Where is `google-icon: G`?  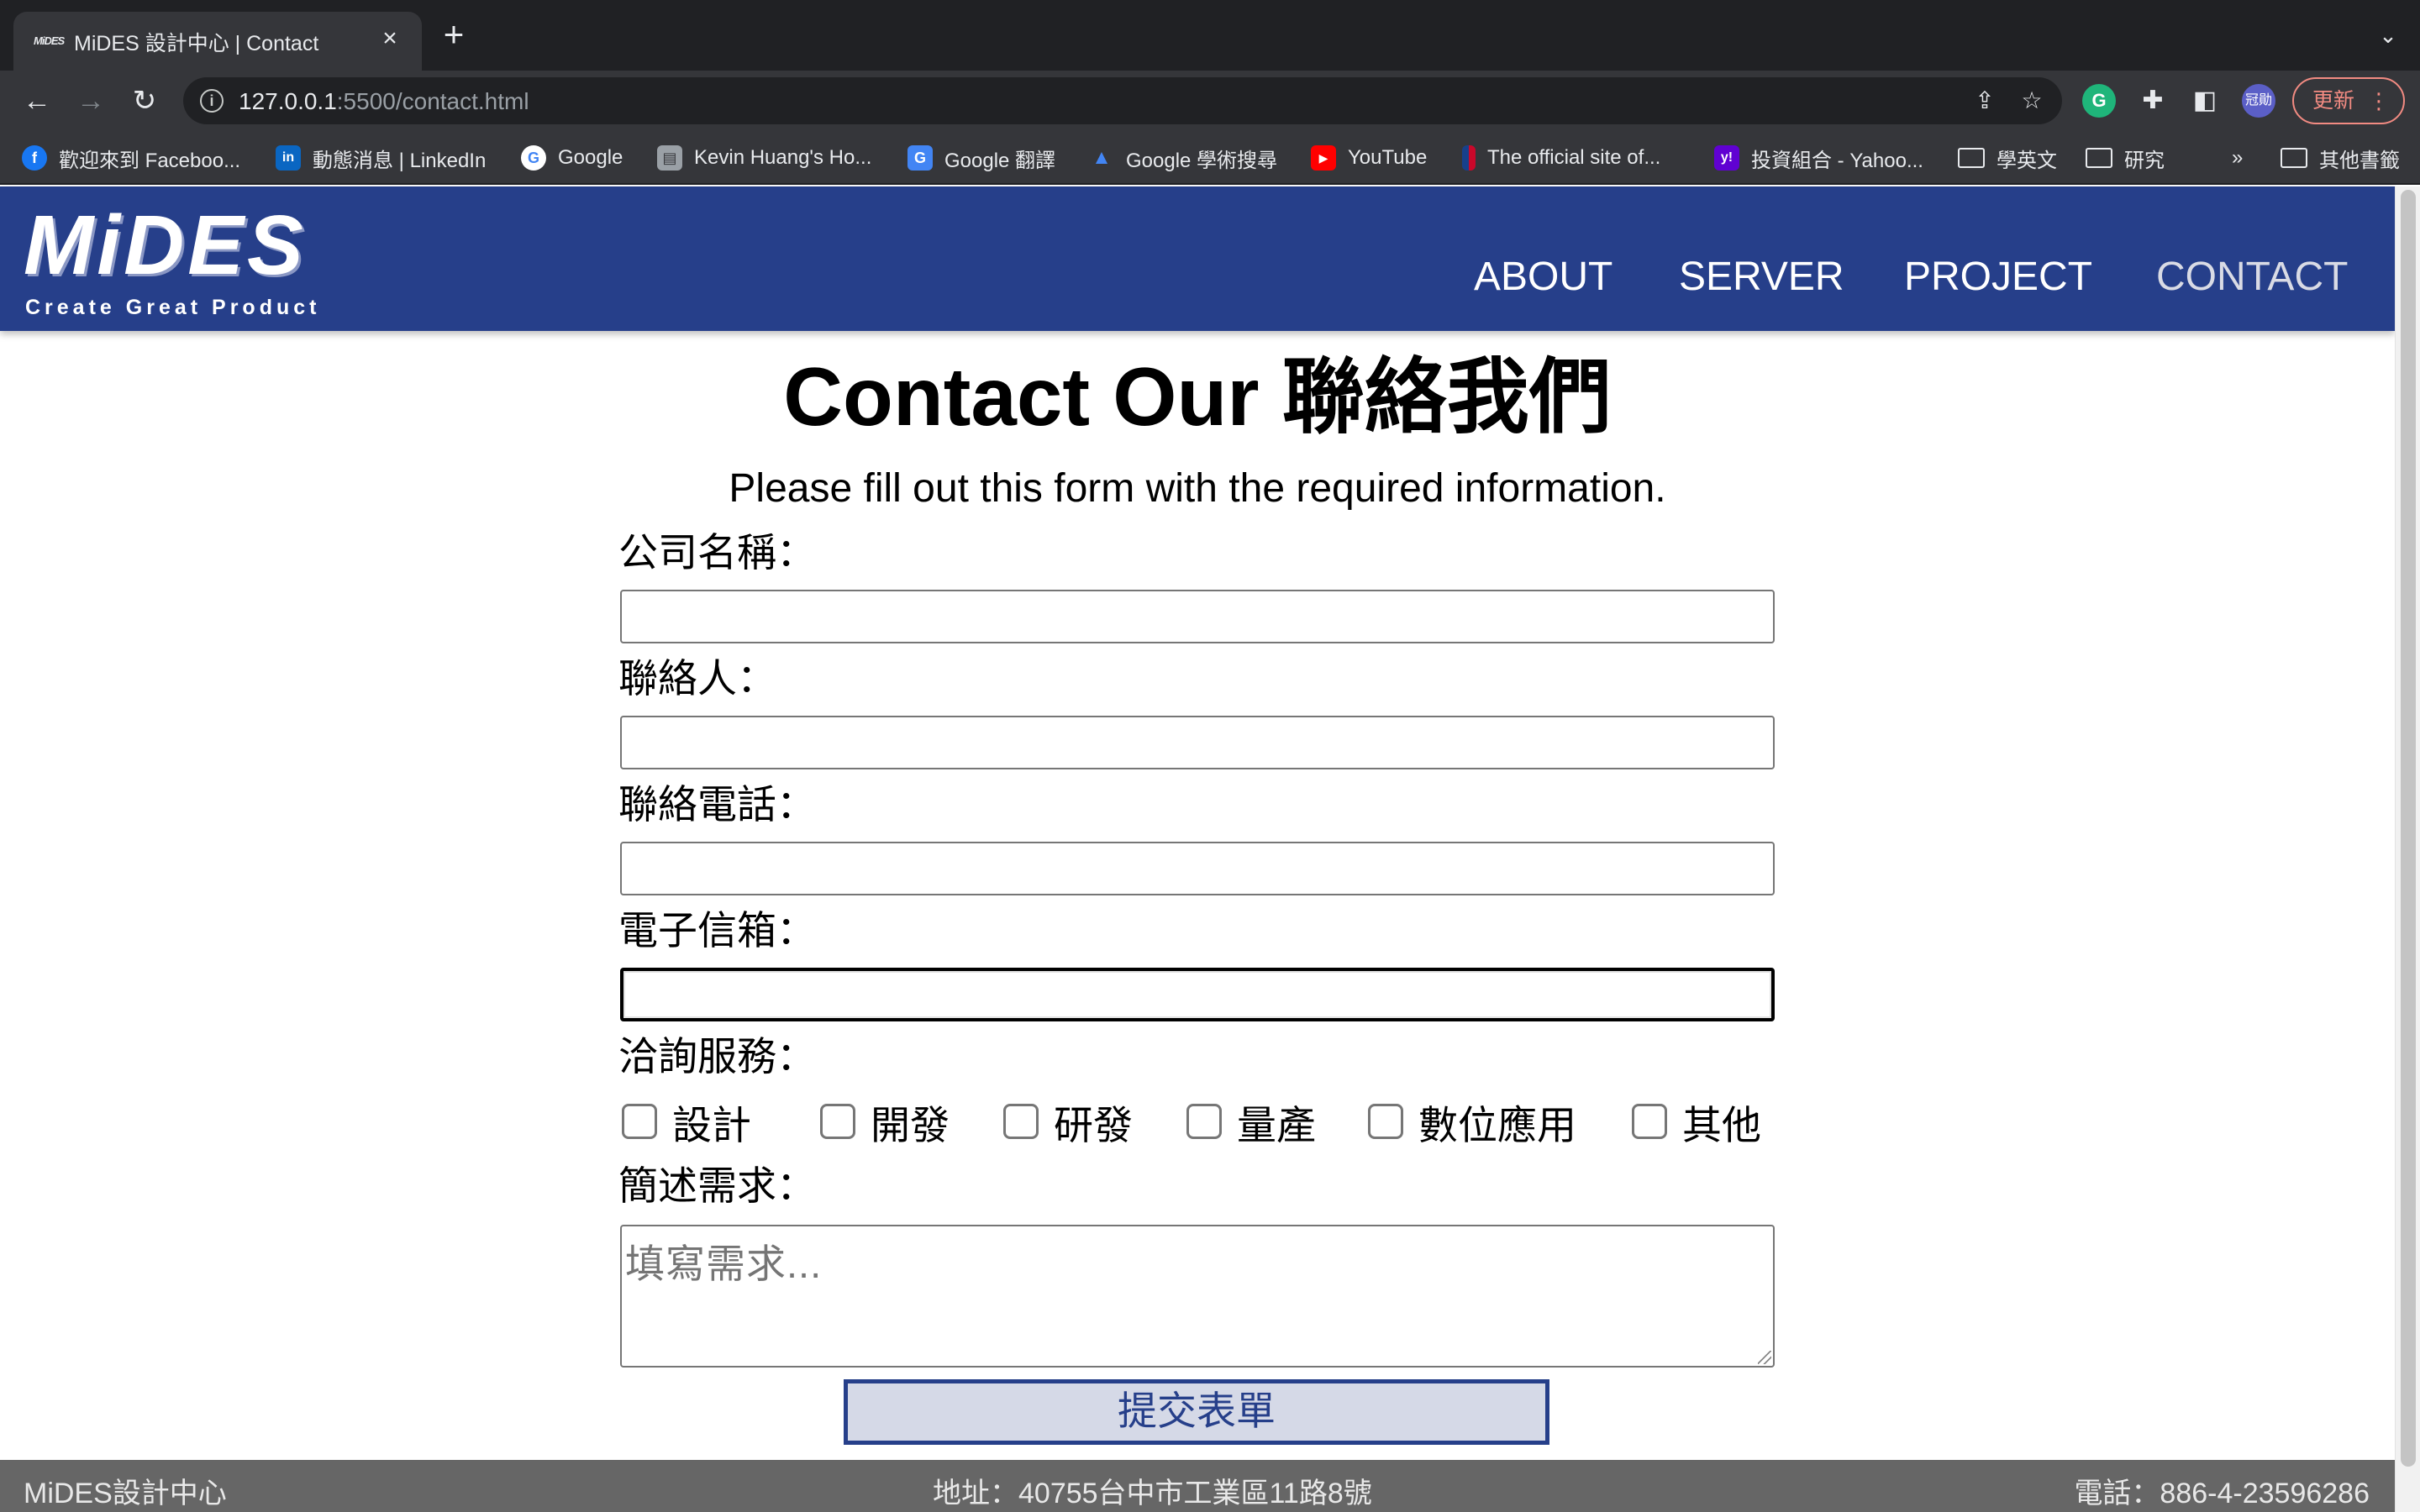 google-icon: G is located at coordinates (533, 158).